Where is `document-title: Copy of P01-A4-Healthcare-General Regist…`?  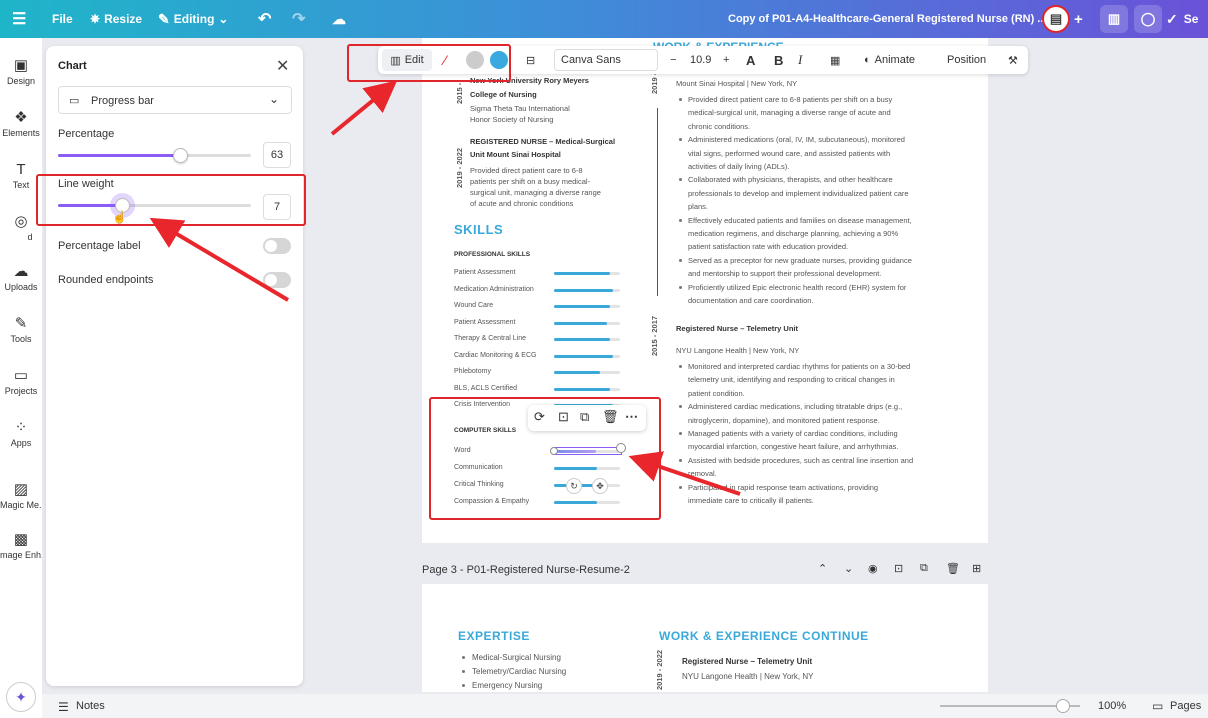
document-title: Copy of P01-A4-Healthcare-General Regist… is located at coordinates (887, 19).